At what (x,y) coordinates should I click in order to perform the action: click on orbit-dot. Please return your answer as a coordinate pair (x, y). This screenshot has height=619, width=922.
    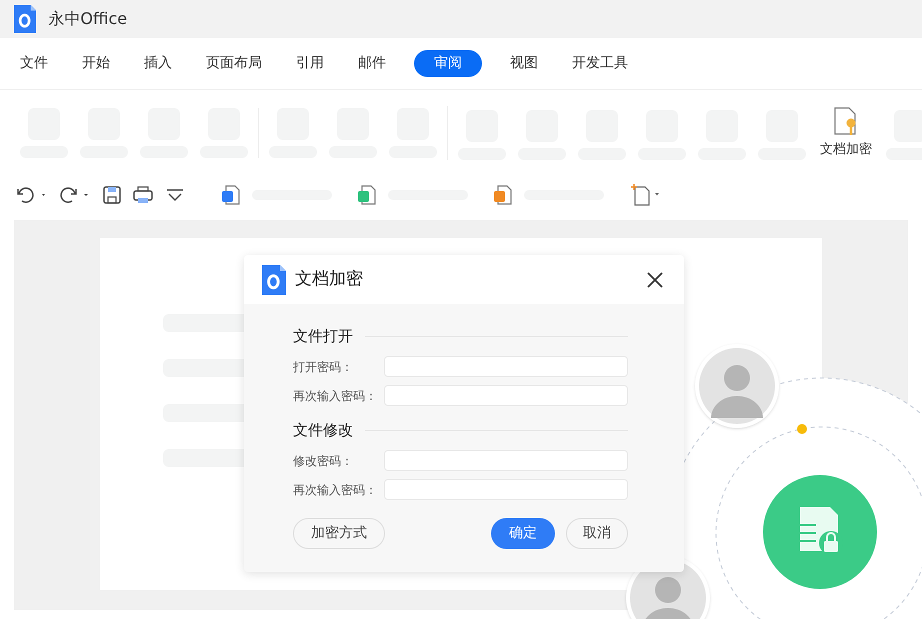
    Looking at the image, I should click on (802, 429).